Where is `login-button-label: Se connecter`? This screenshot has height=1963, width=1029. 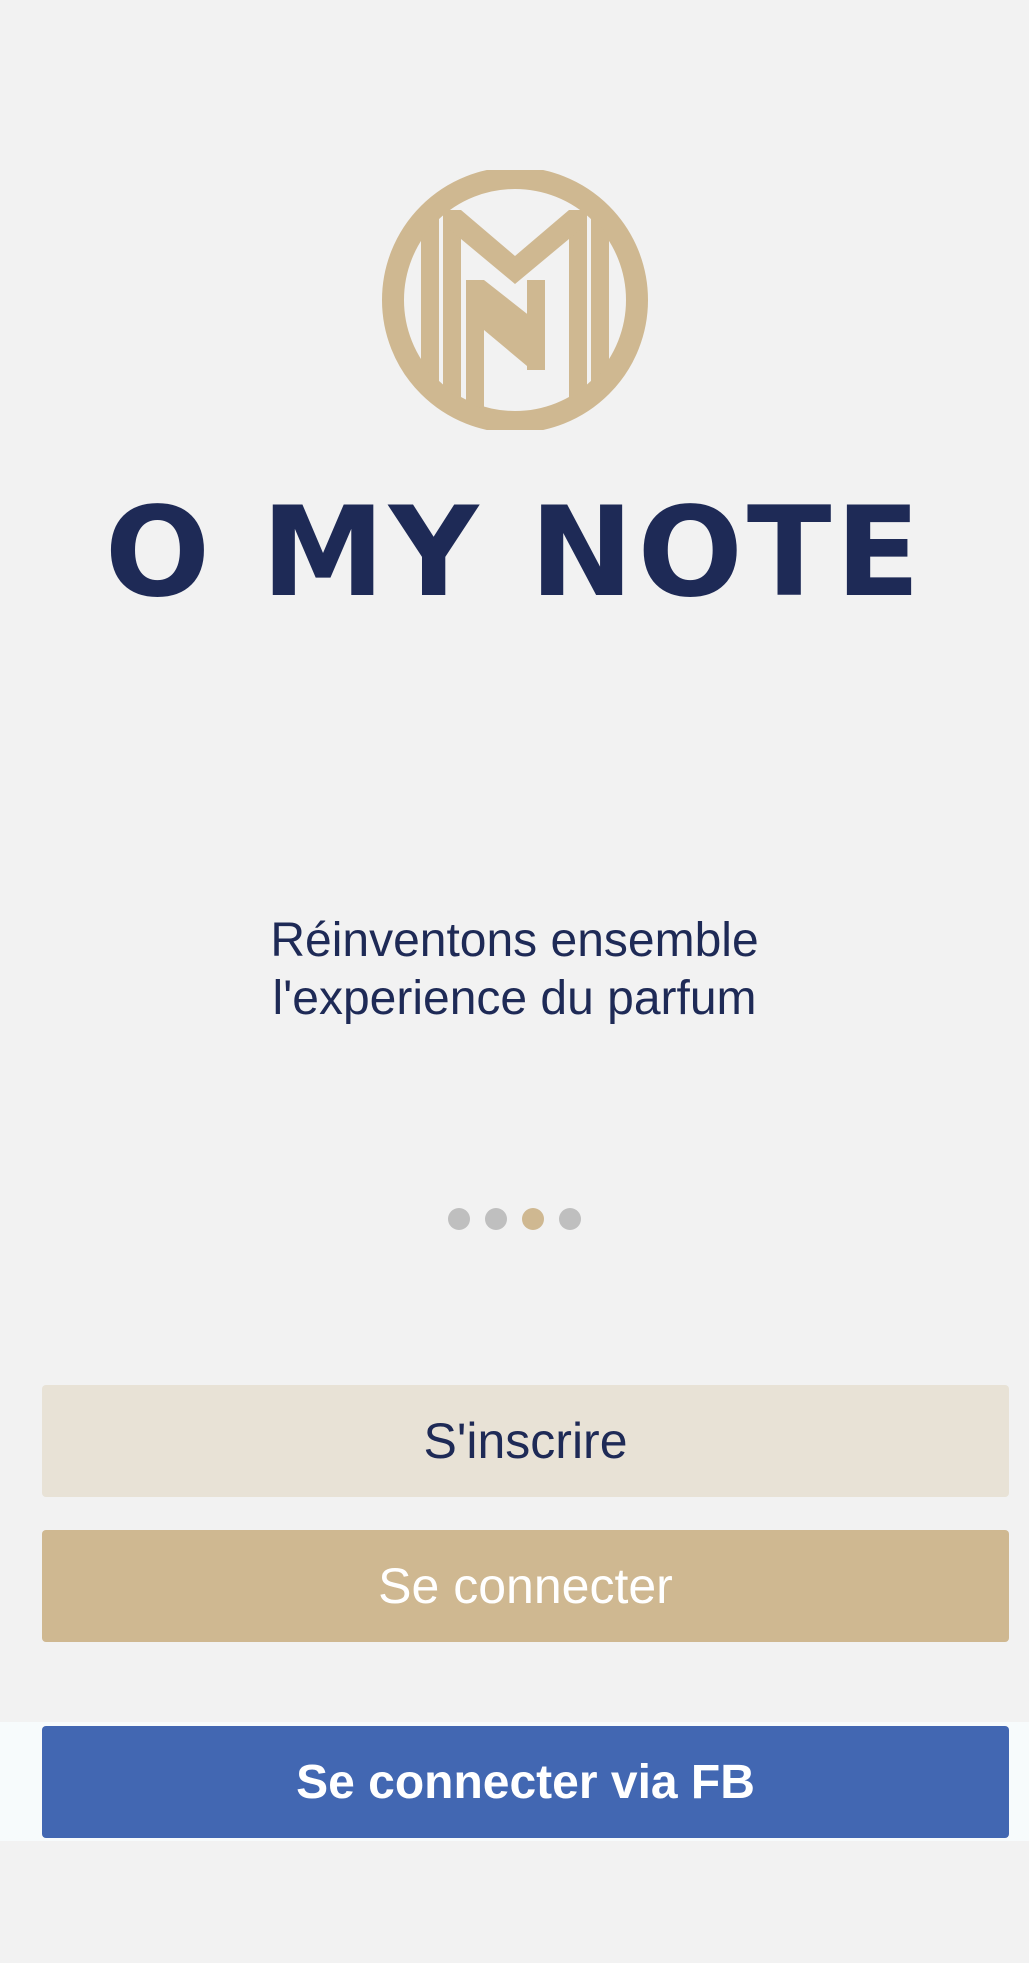 login-button-label: Se connecter is located at coordinates (525, 1586).